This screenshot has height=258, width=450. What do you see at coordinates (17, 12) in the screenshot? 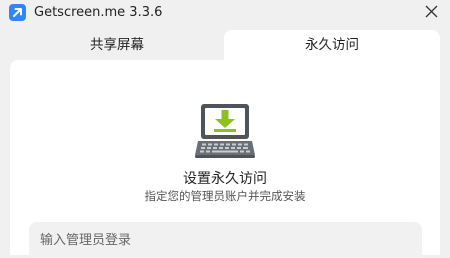
I see `getscreen-logo-icon` at bounding box center [17, 12].